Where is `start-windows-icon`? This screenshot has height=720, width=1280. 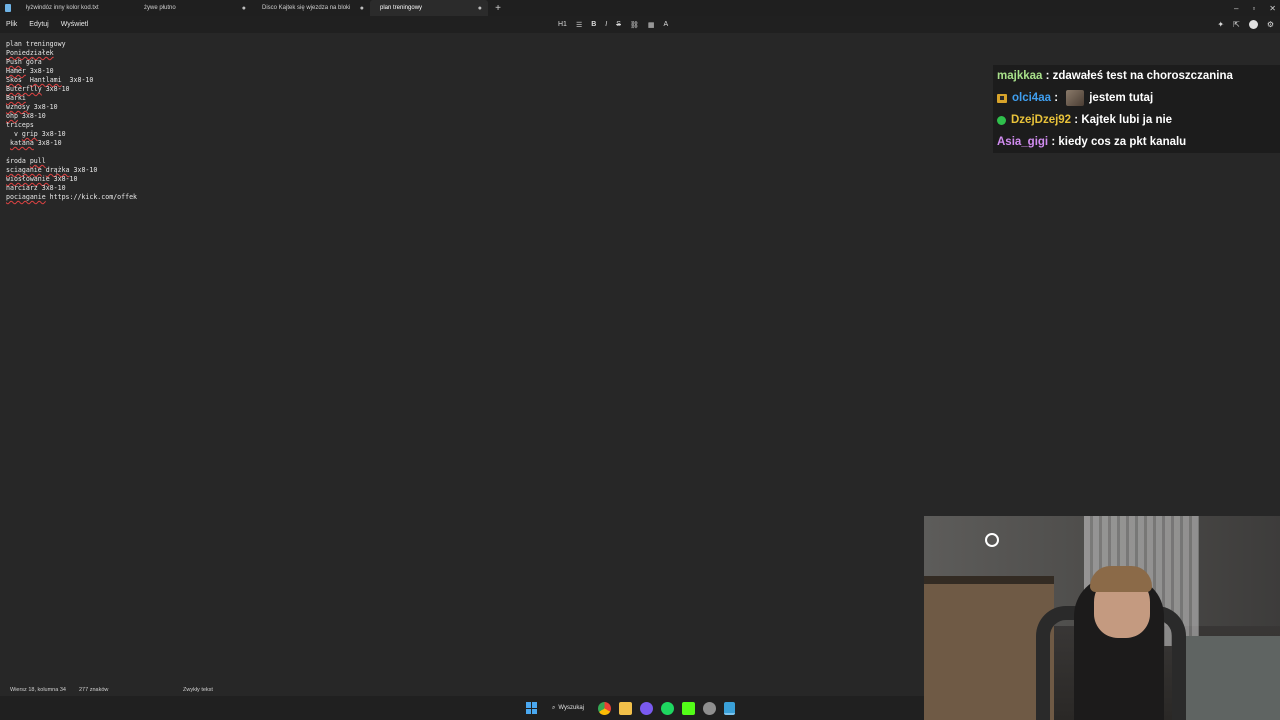
start-windows-icon is located at coordinates (532, 708).